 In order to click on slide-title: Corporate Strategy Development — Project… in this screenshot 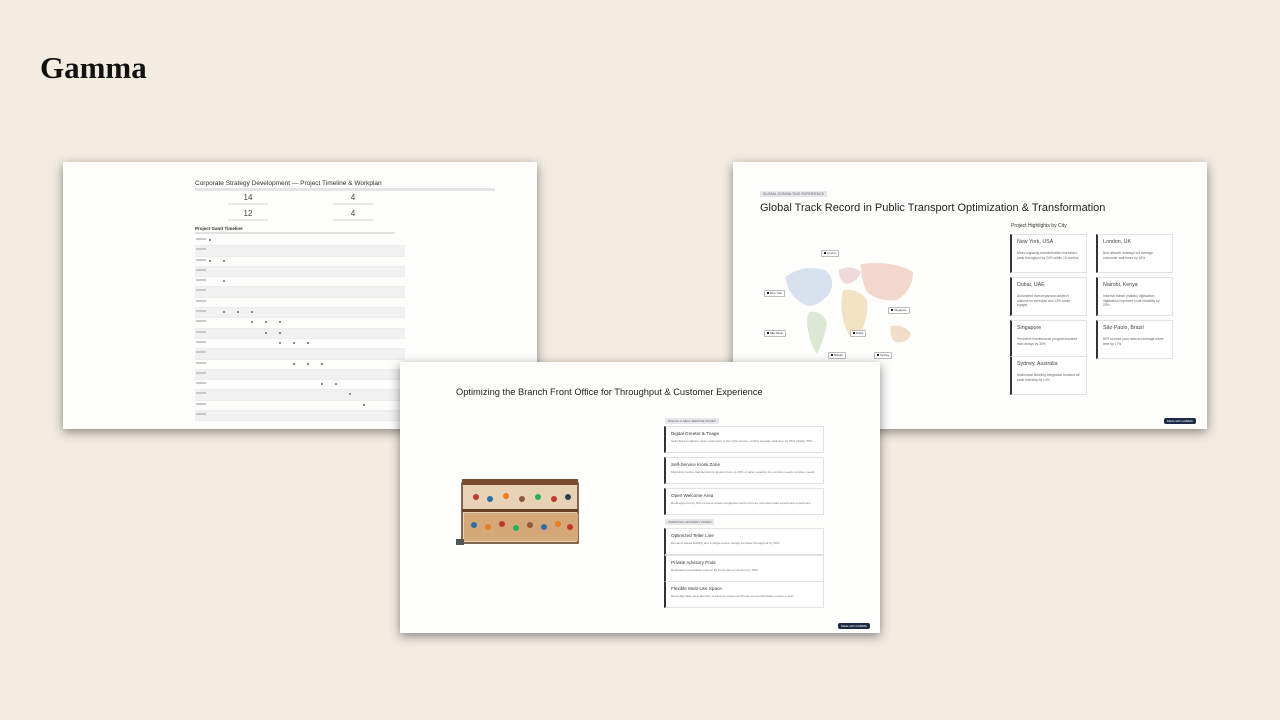, I will do `click(288, 183)`.